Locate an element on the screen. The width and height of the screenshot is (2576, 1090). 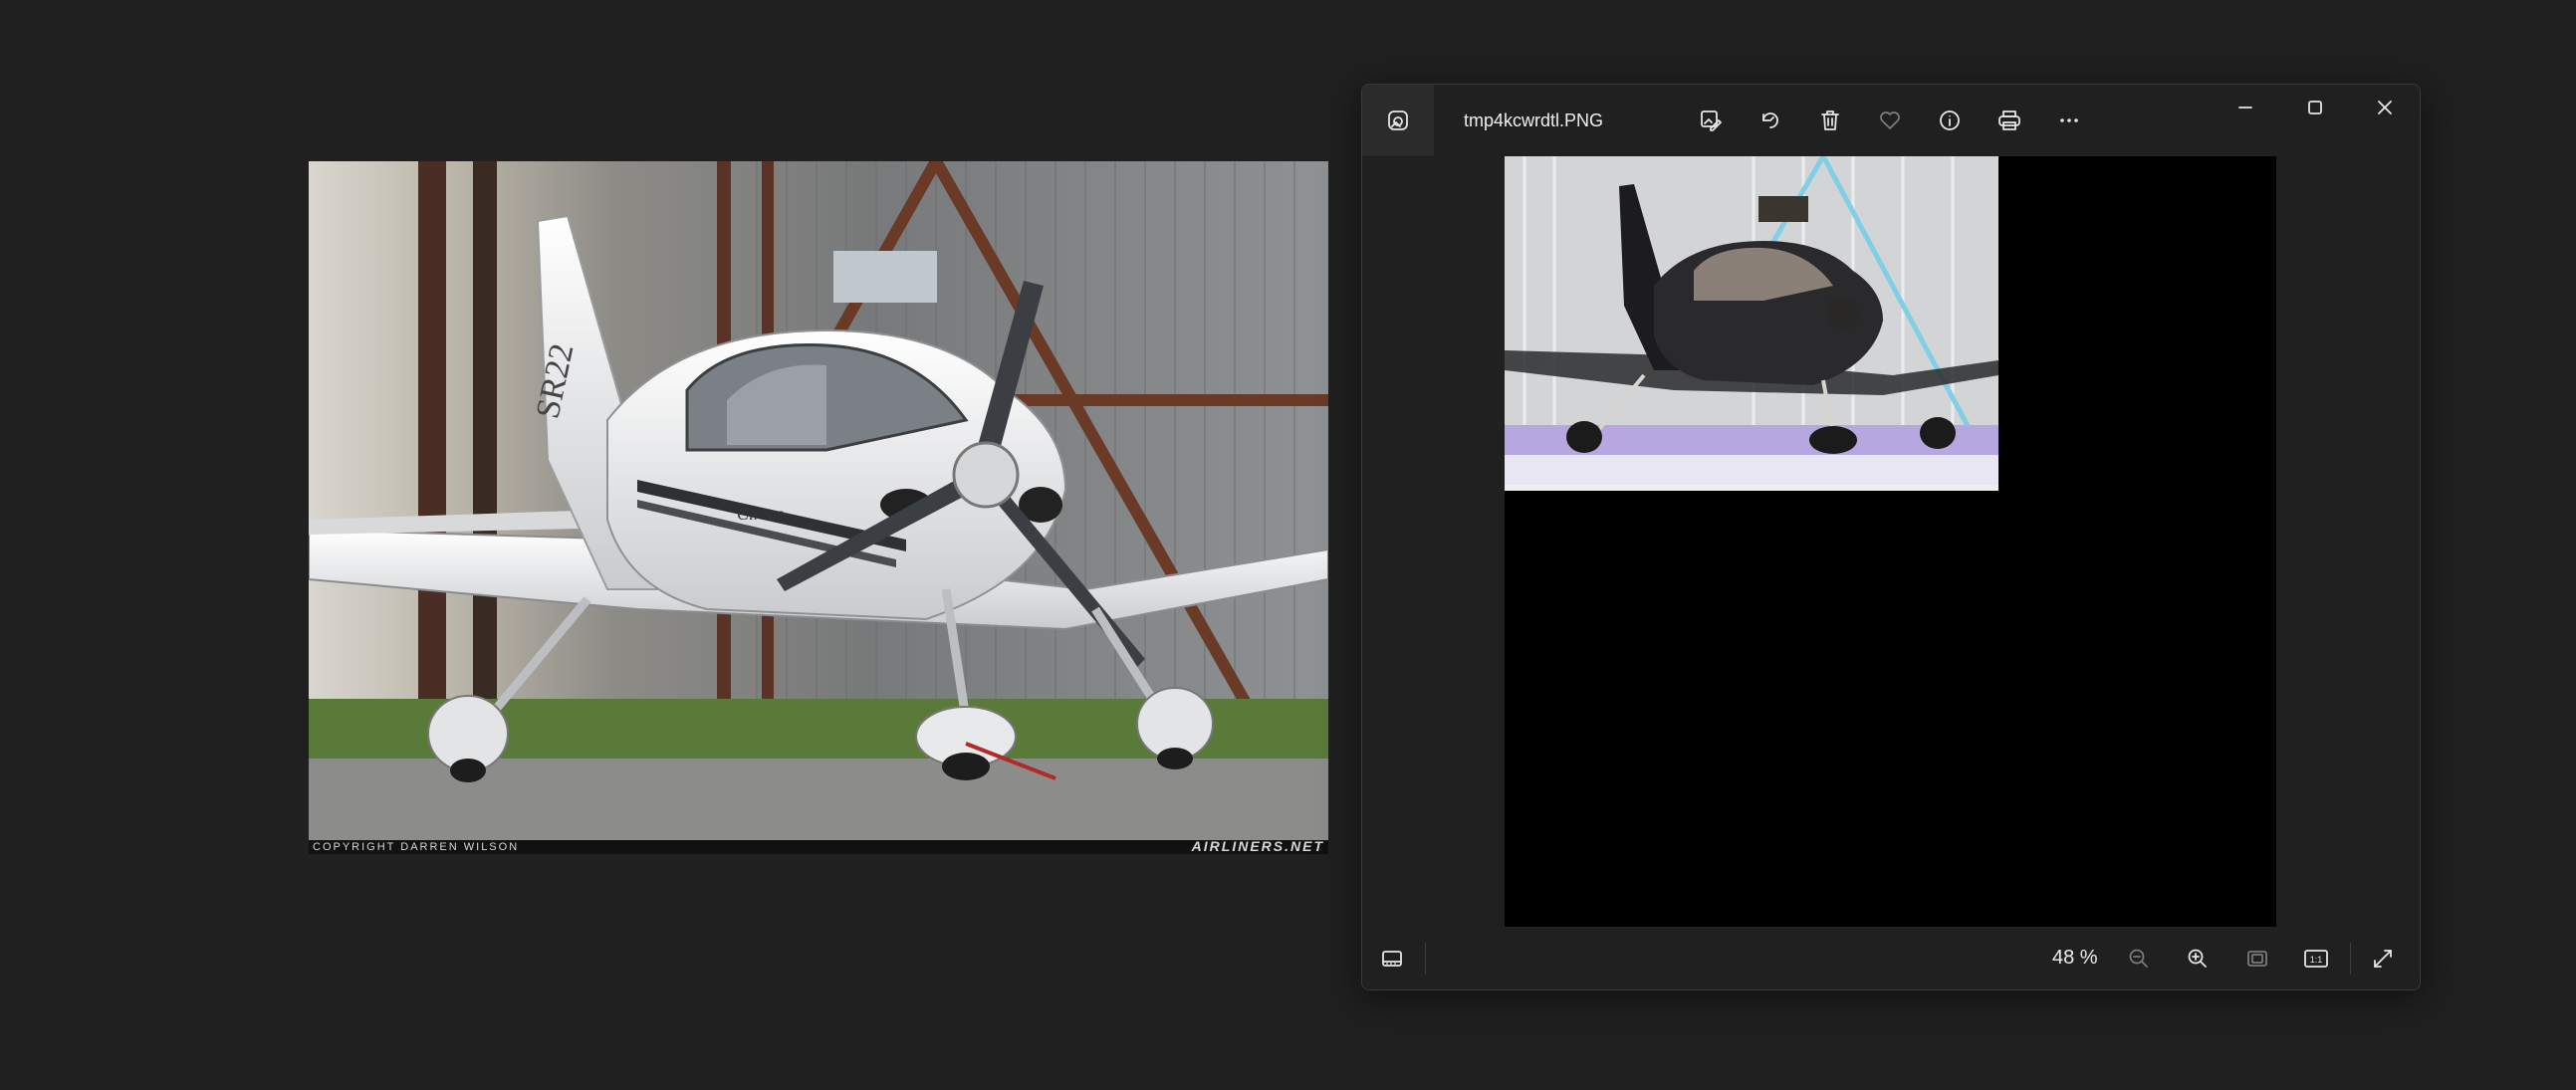
file-name: tmp4kcwrdtl.PNG is located at coordinates (1534, 120).